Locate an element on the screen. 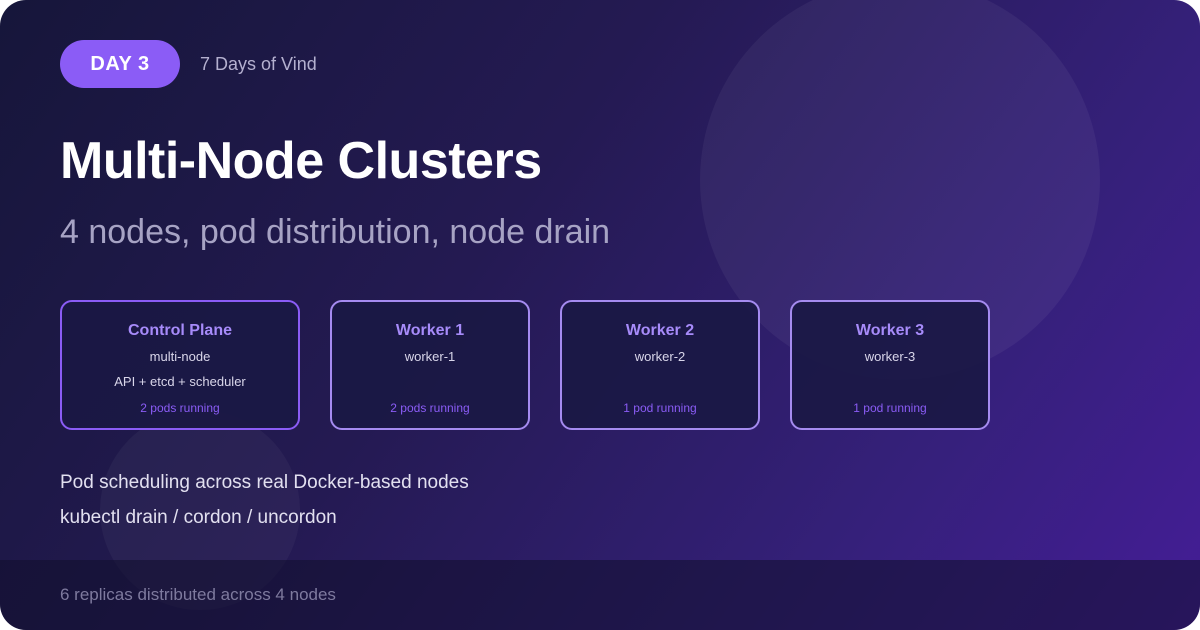 The width and height of the screenshot is (1200, 630). node-title: Worker 3 is located at coordinates (890, 330).